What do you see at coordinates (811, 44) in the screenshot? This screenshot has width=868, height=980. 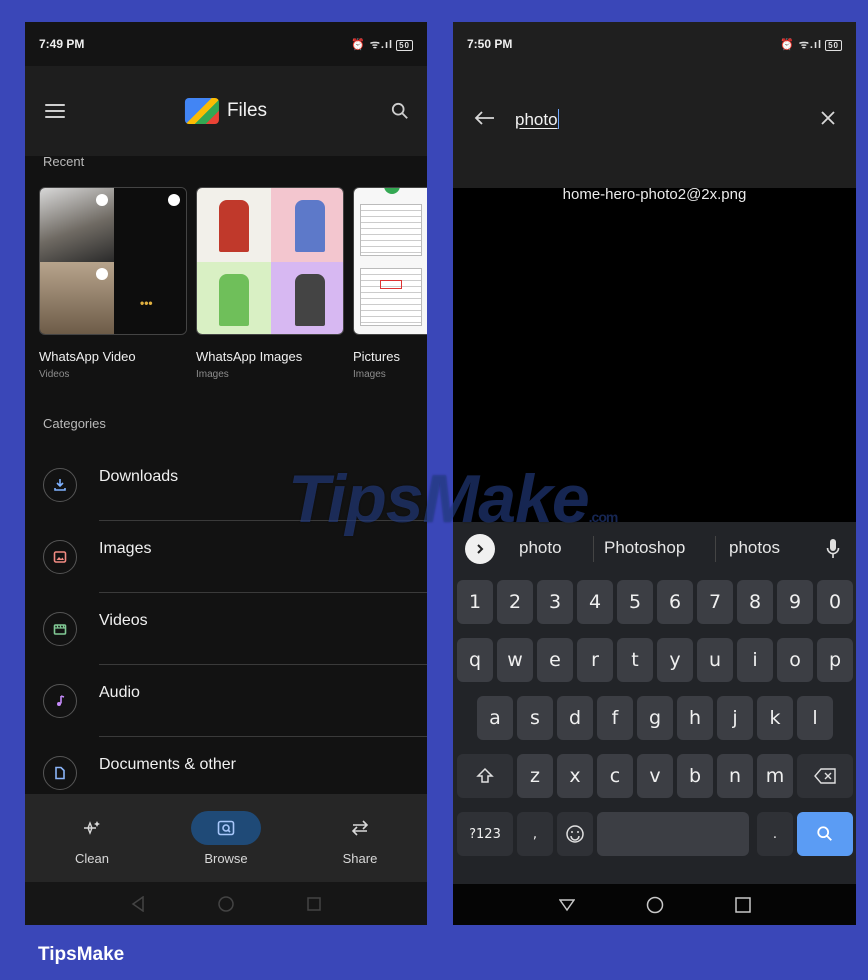 I see `status-icons: ⏰ ᯤ.ıl 50` at bounding box center [811, 44].